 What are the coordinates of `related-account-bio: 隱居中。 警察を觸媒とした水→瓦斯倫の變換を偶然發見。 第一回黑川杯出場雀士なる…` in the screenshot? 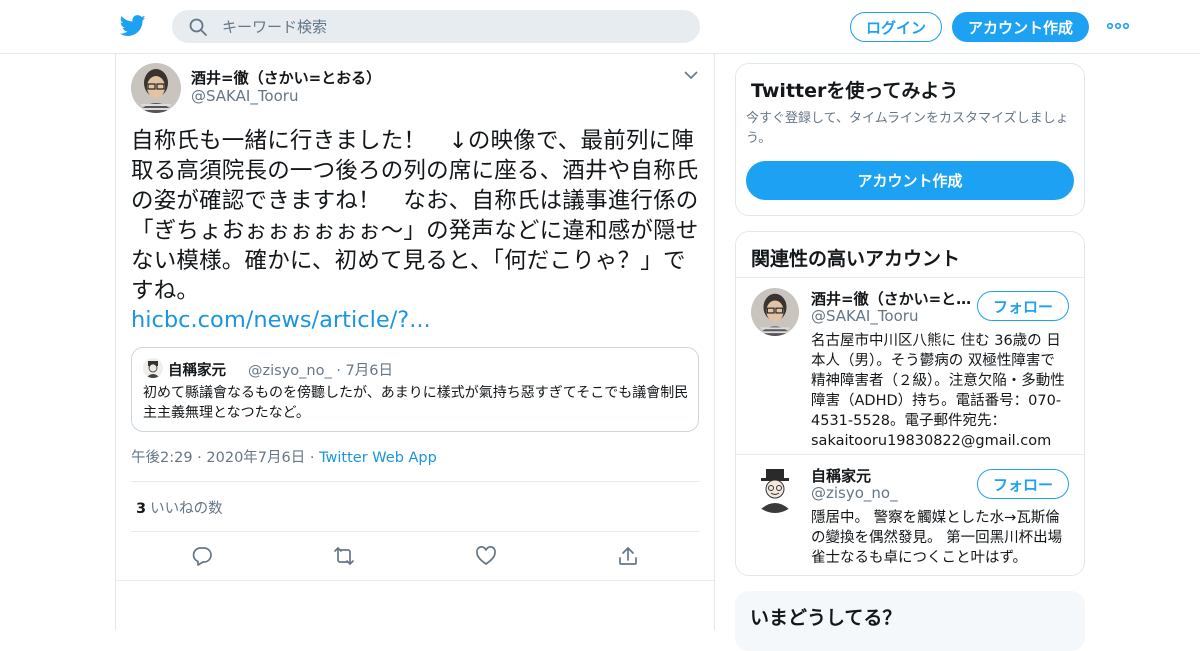 It's located at (937, 538).